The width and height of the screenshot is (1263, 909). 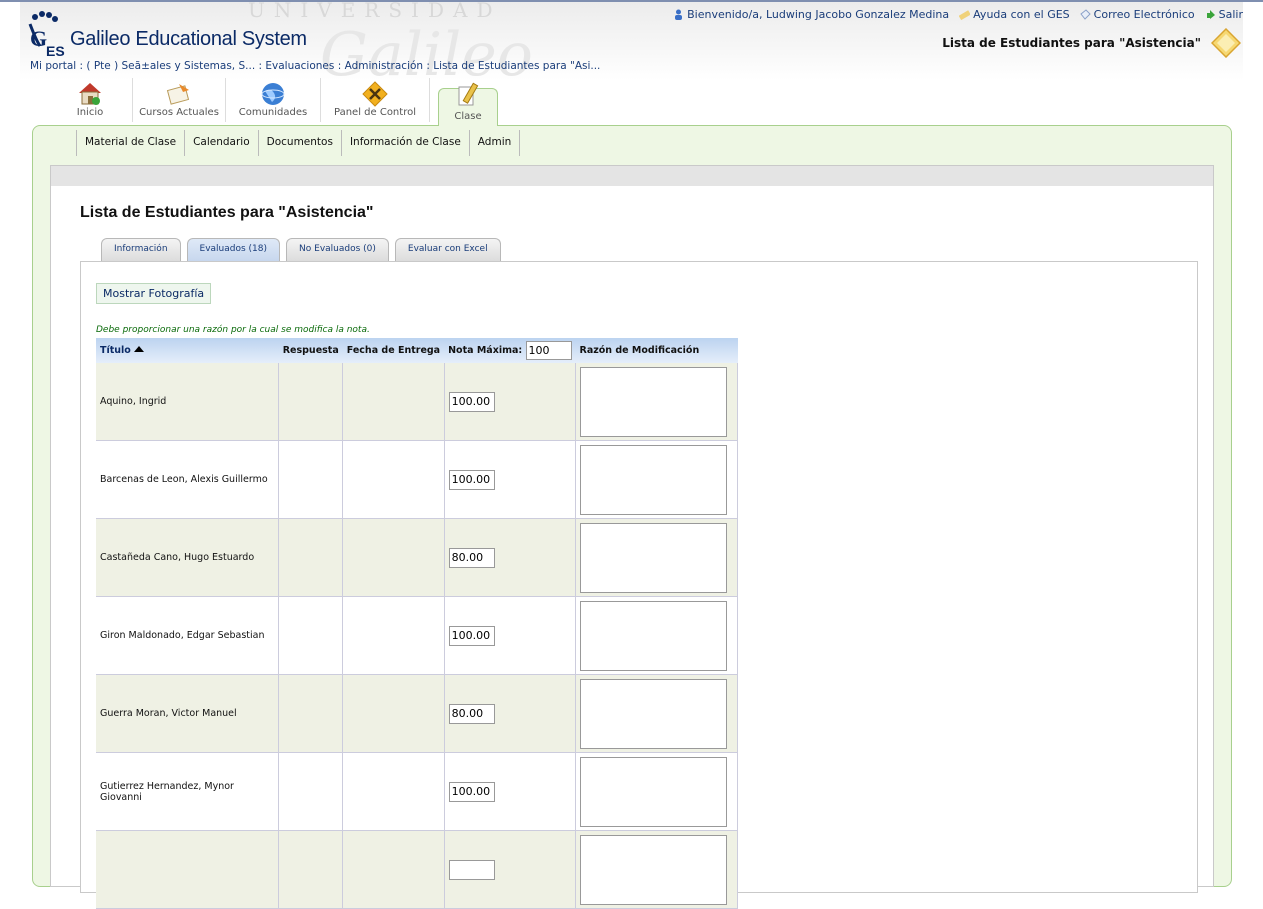 I want to click on exit-arrow-icon, so click(x=1210, y=14).